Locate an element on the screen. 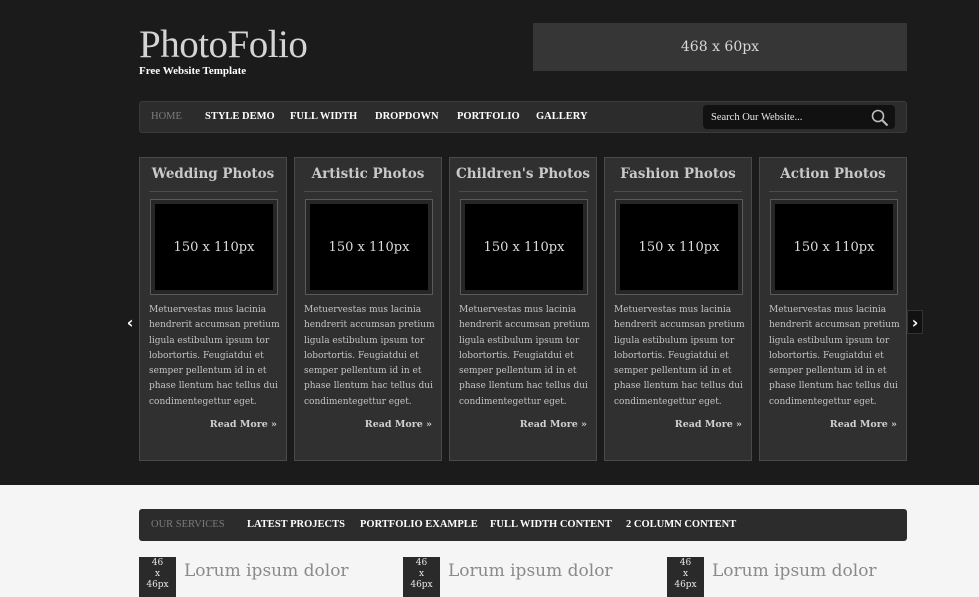  card-title: Wedding Photos is located at coordinates (213, 174).